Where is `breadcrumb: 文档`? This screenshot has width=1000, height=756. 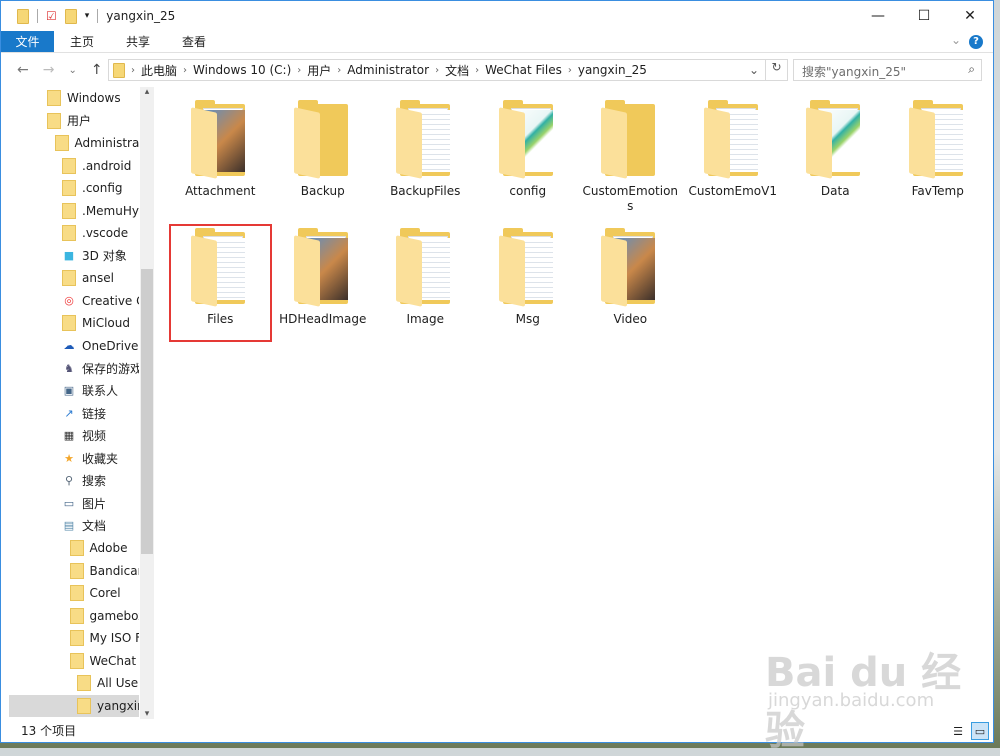 breadcrumb: 文档 is located at coordinates (457, 70).